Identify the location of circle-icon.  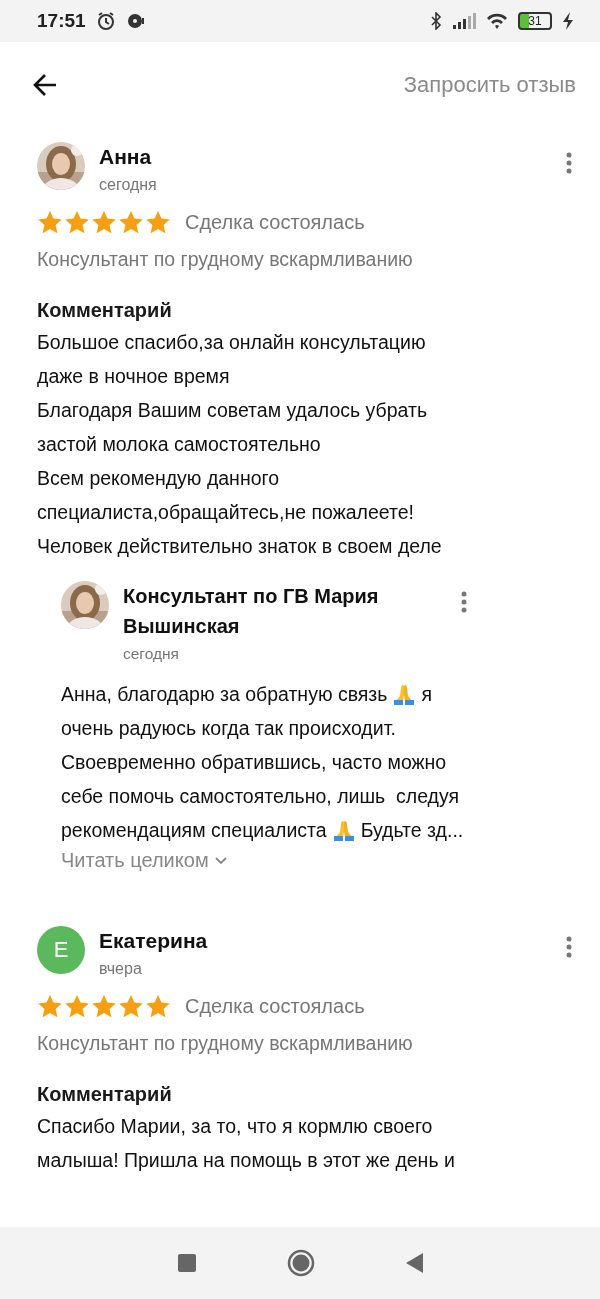
(301, 1263).